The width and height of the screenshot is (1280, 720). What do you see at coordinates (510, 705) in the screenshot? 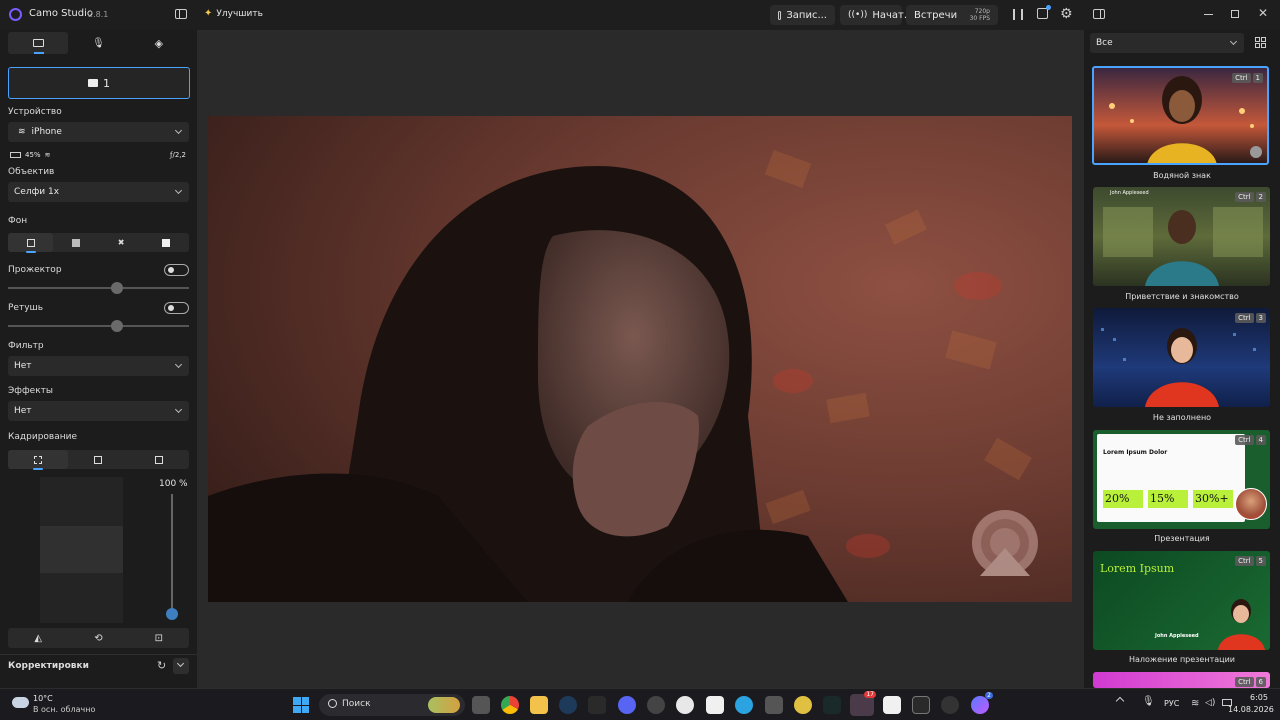
I see `chrome-icon` at bounding box center [510, 705].